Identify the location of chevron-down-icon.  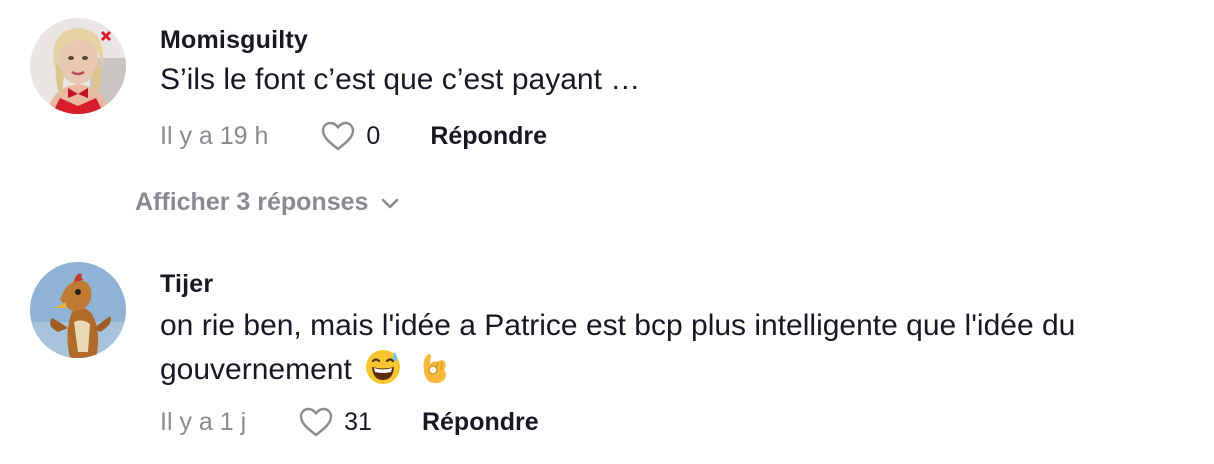
(390, 203).